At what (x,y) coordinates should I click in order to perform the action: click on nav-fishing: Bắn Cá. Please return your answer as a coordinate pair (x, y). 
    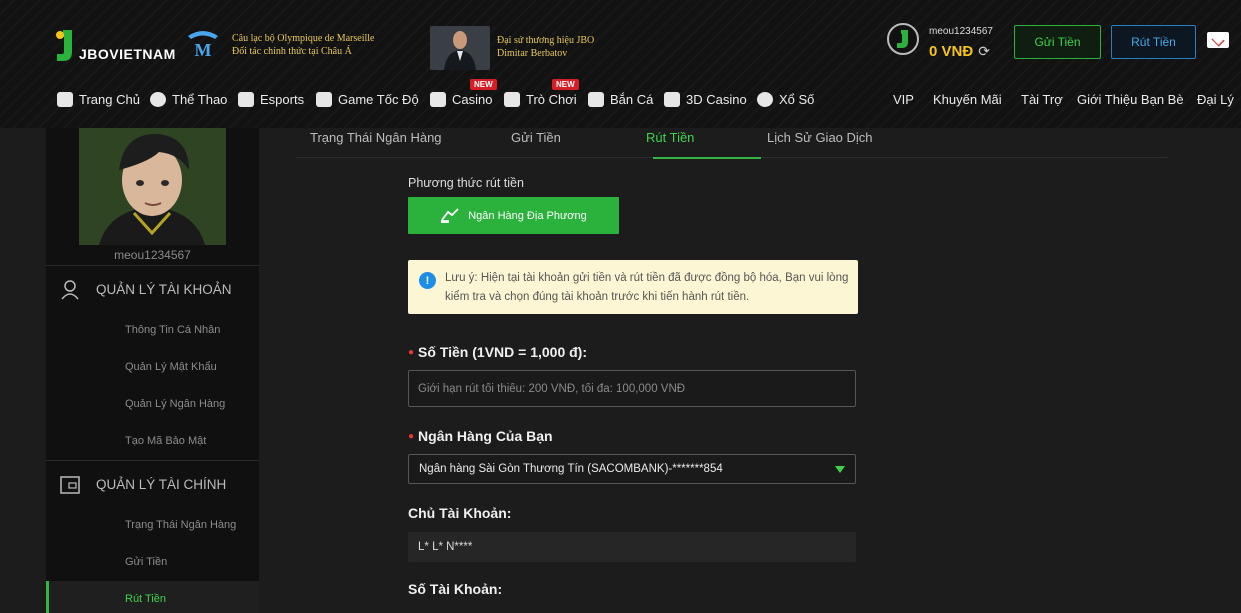
    Looking at the image, I should click on (620, 99).